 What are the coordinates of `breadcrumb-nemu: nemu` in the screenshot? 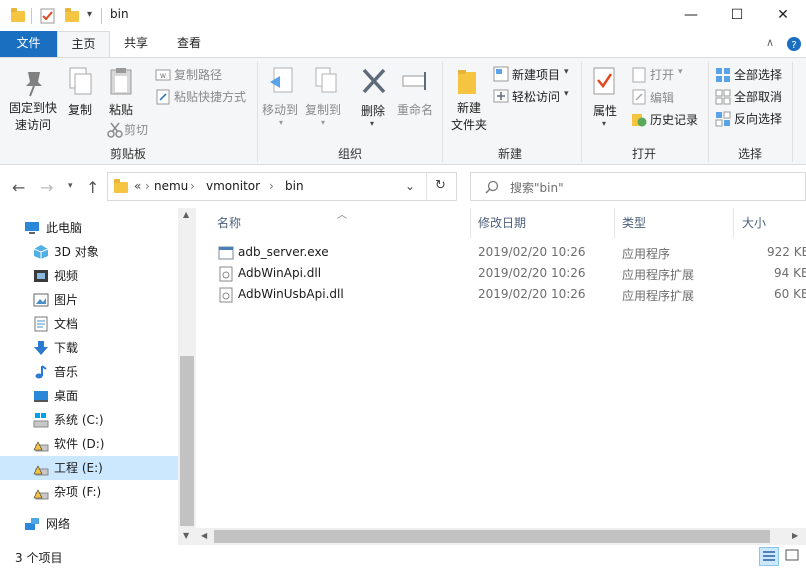 It's located at (171, 186).